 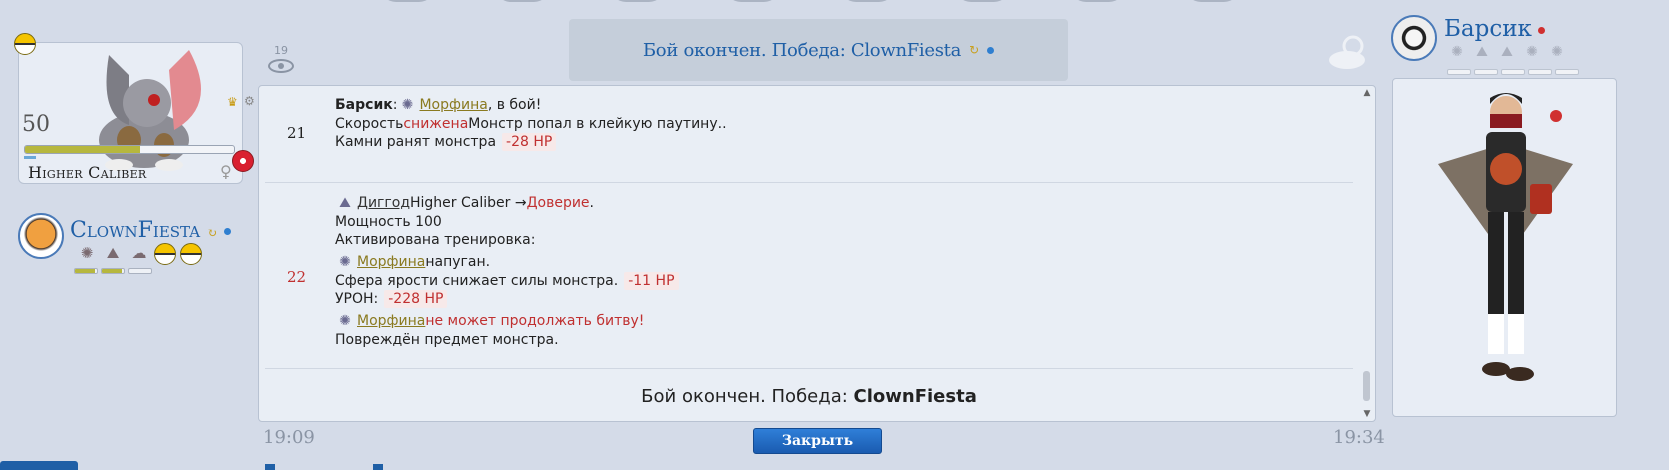 What do you see at coordinates (383, 203) in the screenshot?
I see `monster-link: Диггод` at bounding box center [383, 203].